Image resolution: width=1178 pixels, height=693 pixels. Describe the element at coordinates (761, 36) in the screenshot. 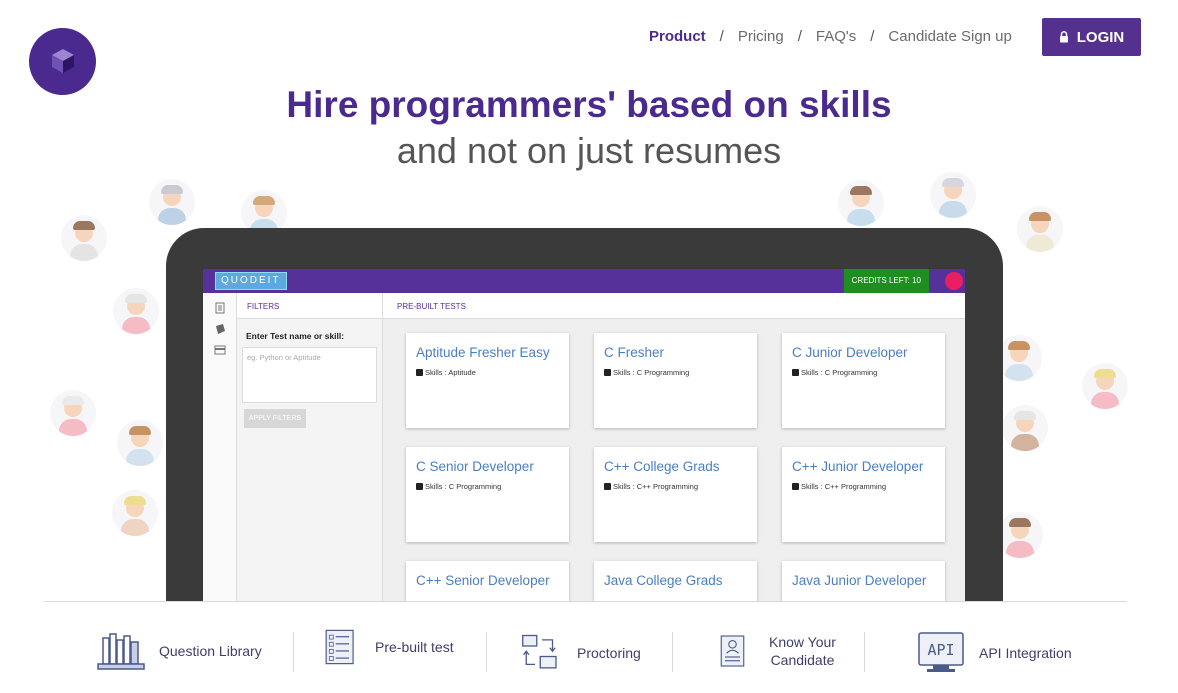

I see `nav-pricing: Pricing` at that location.